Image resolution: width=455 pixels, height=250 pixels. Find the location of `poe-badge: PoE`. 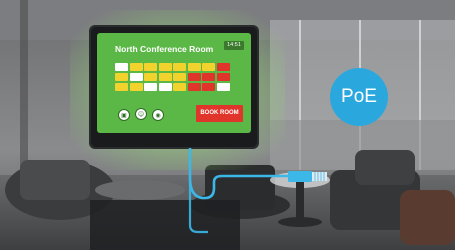

poe-badge: PoE is located at coordinates (359, 97).